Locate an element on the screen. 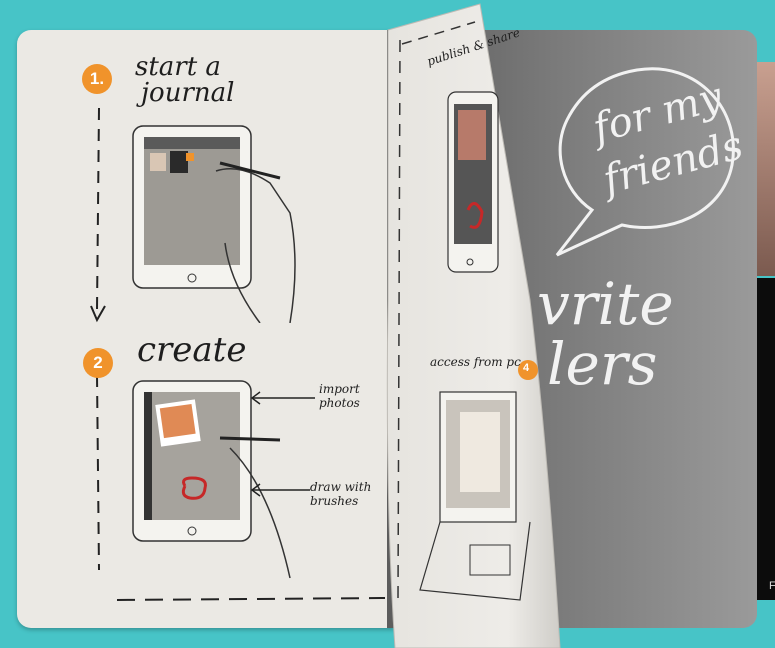 The width and height of the screenshot is (775, 648). draw-with-brushes-note: draw with brushes is located at coordinates (341, 494).